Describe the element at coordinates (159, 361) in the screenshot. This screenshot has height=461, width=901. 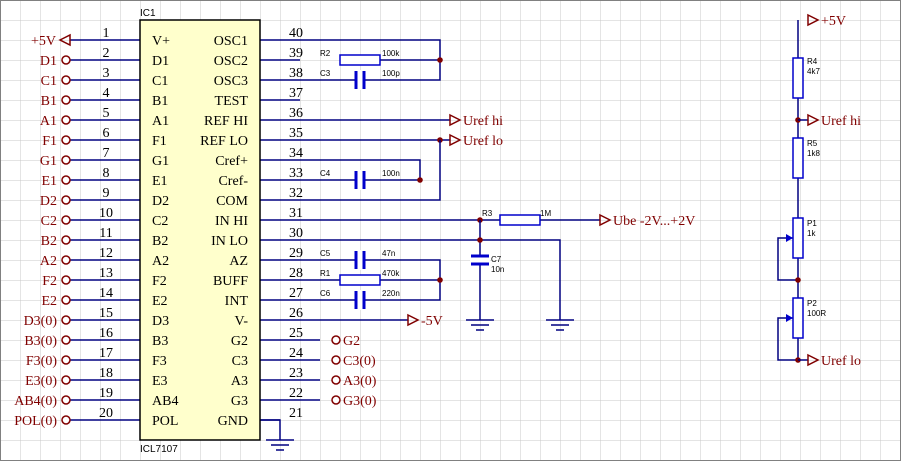
I see `pin-name: F3` at that location.